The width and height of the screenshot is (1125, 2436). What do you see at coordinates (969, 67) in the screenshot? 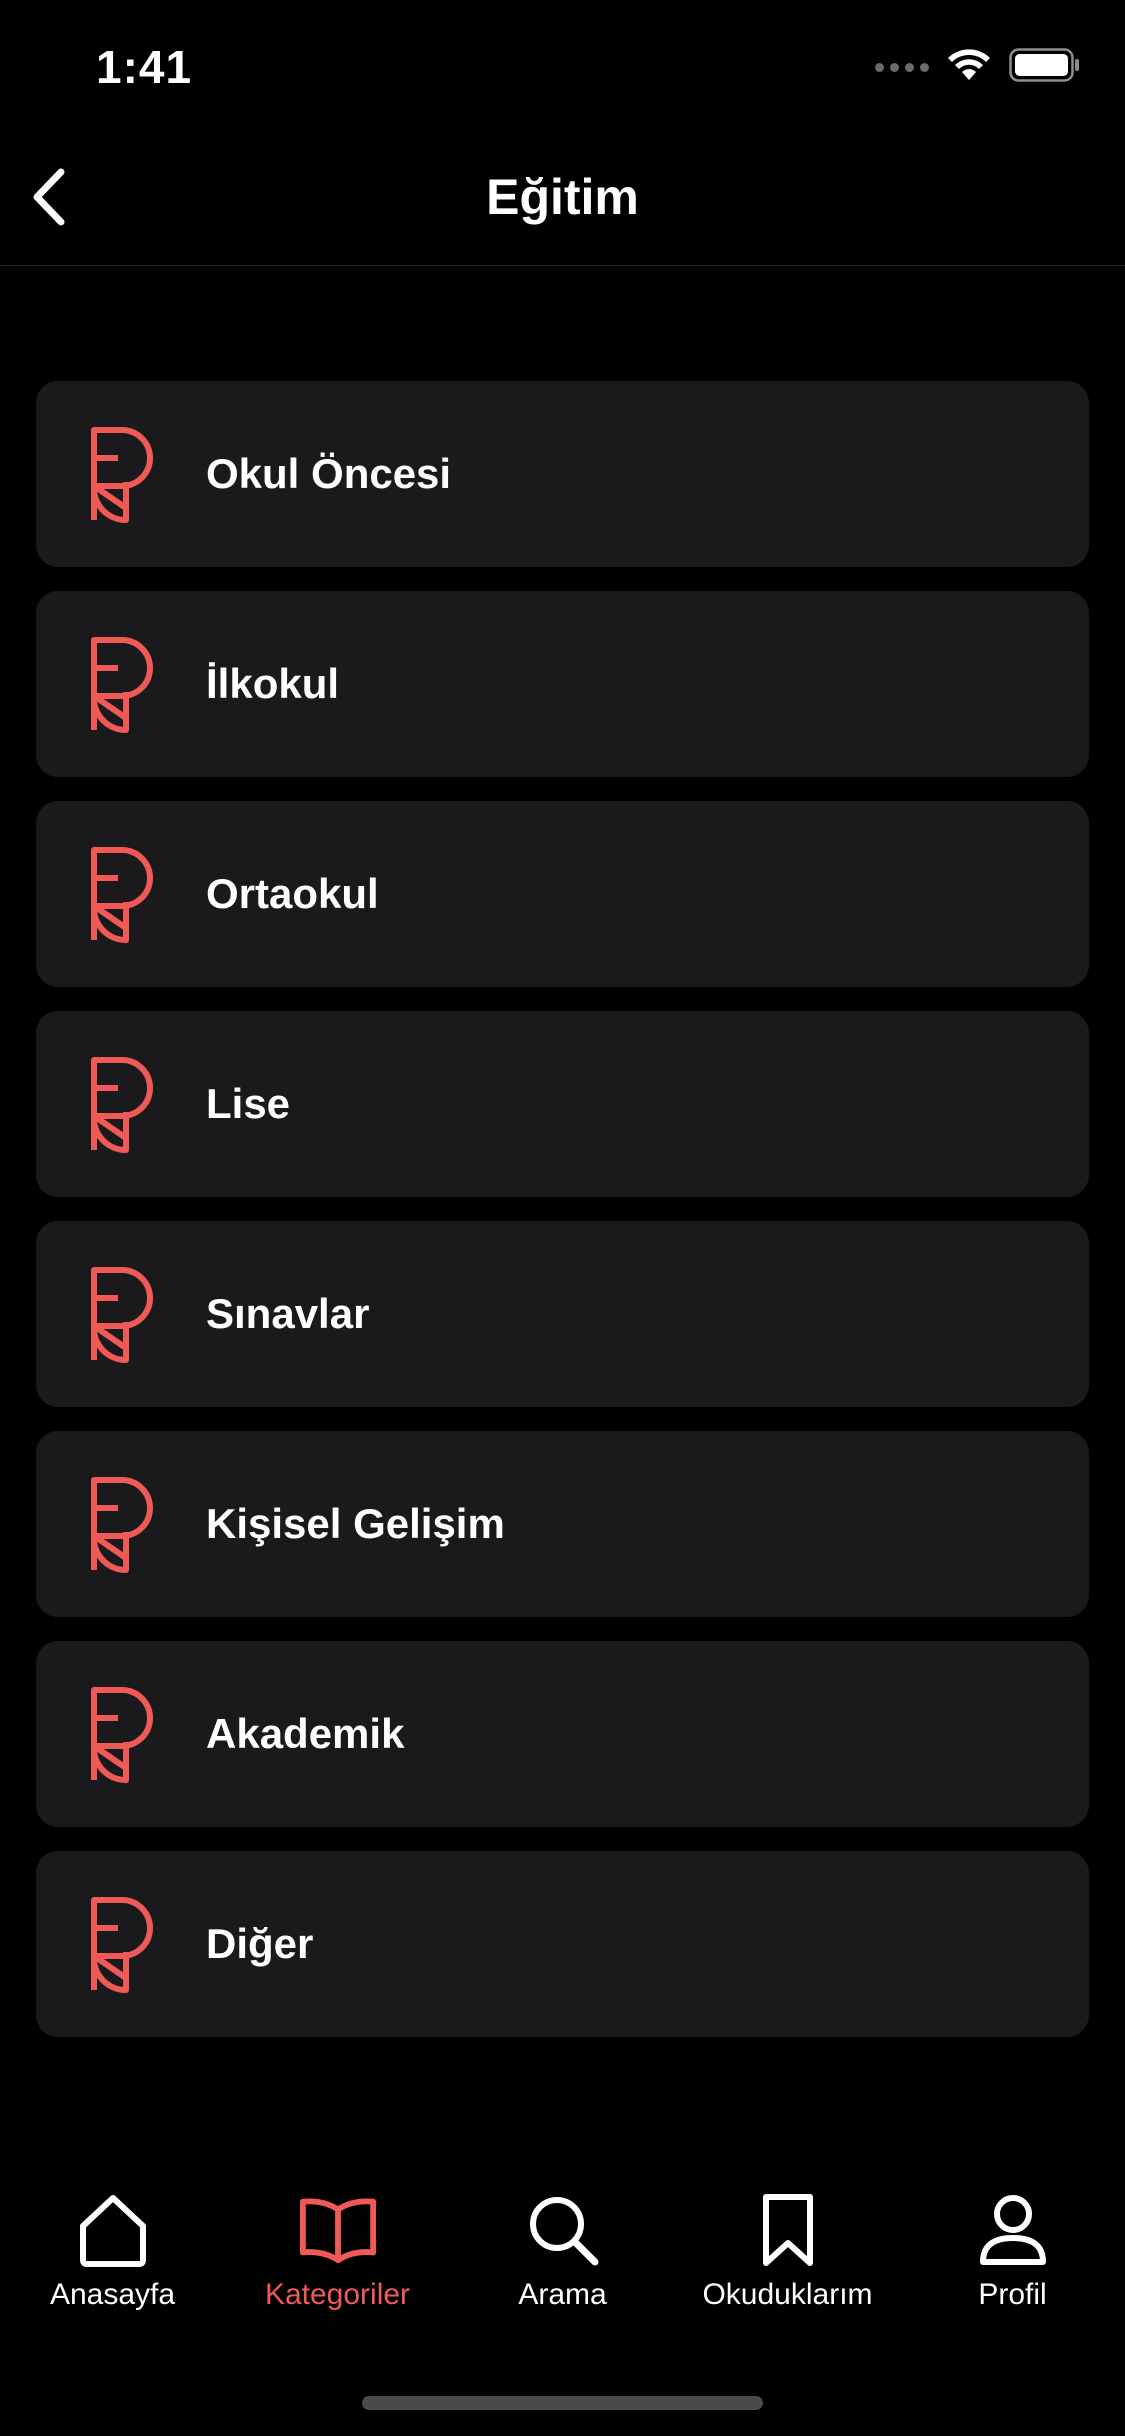
I see `wifi-icon` at bounding box center [969, 67].